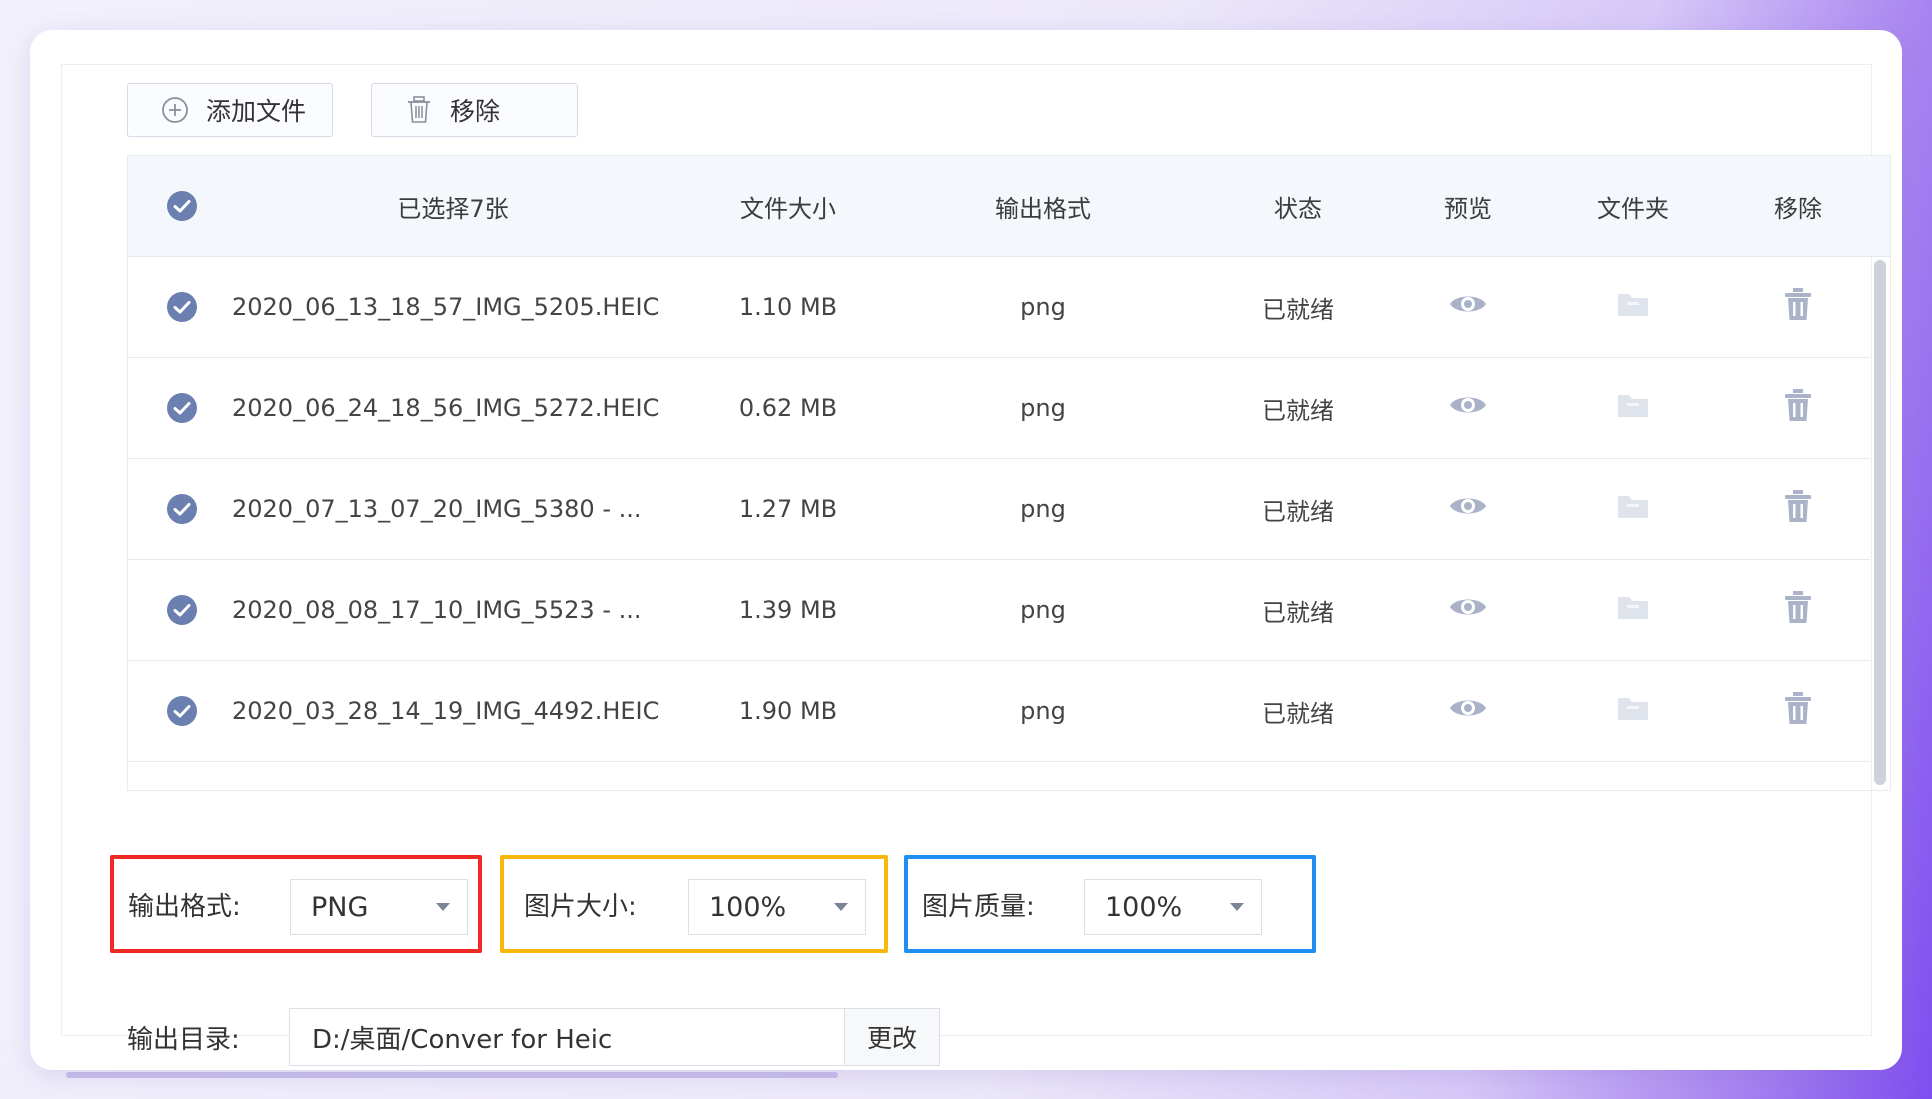 The height and width of the screenshot is (1099, 1932). I want to click on file-name: 2020_06_13_18_57_IMG_5205.HEIC, so click(446, 307).